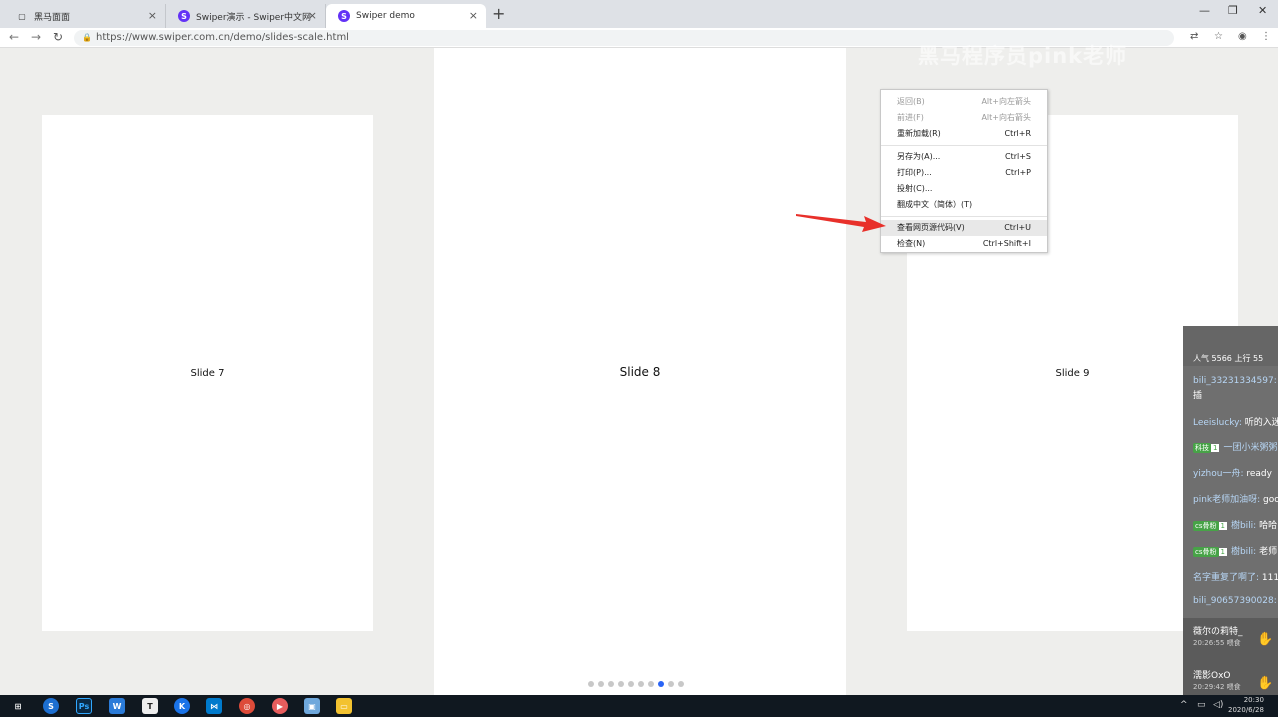 The height and width of the screenshot is (717, 1278). Describe the element at coordinates (964, 102) in the screenshot. I see `menu-item-back: 返回(B) Alt+向左箭头` at that location.